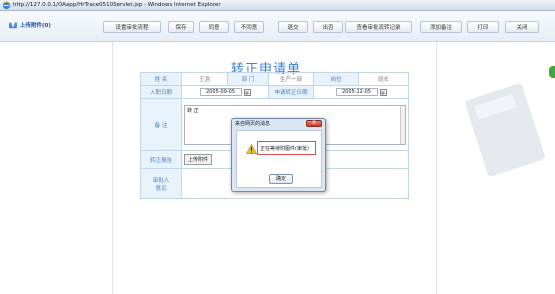  Describe the element at coordinates (402, 124) in the screenshot. I see `remark-scrollbar` at that location.